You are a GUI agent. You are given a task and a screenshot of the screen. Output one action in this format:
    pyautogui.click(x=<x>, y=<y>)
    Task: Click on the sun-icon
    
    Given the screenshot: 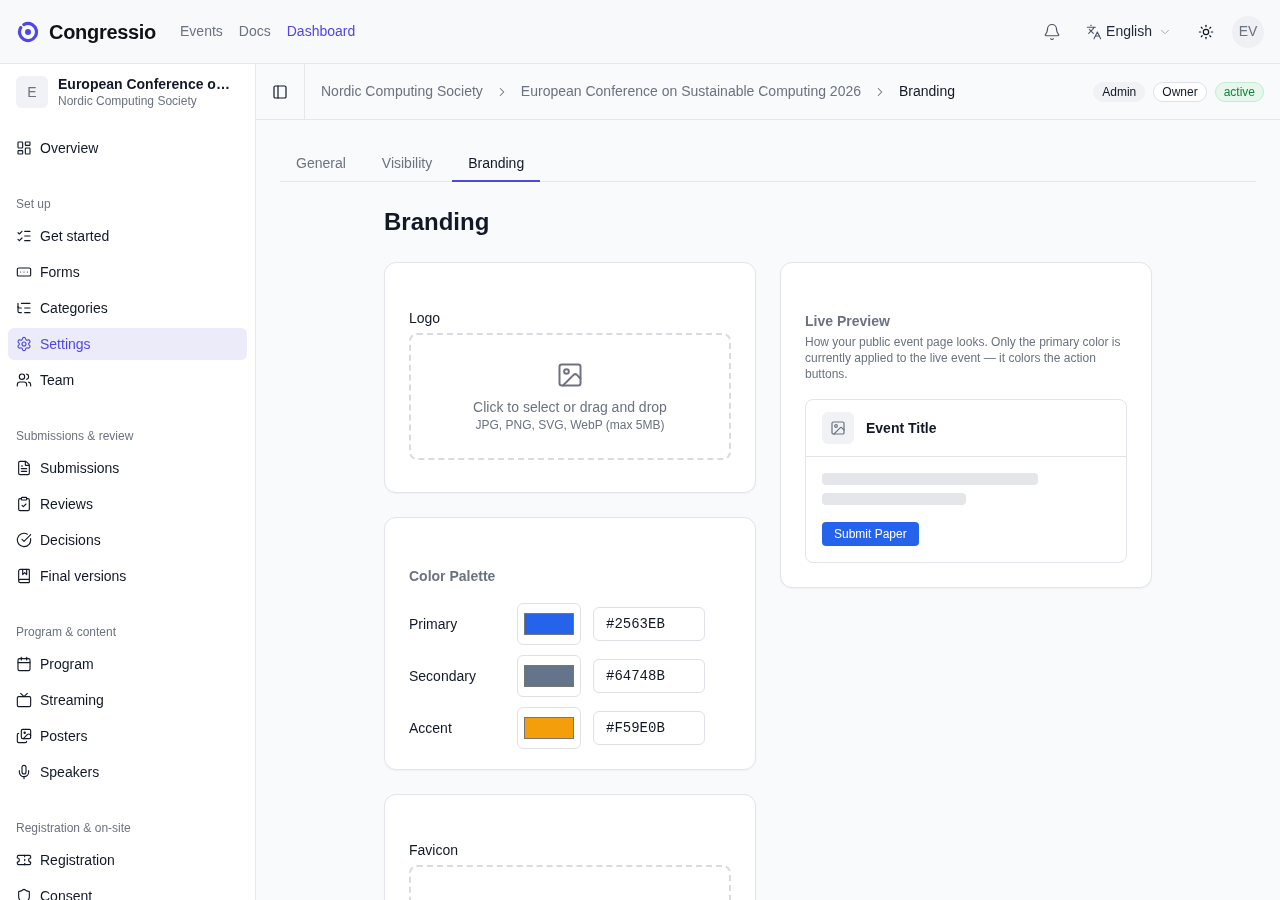 What is the action you would take?
    pyautogui.click(x=1206, y=31)
    